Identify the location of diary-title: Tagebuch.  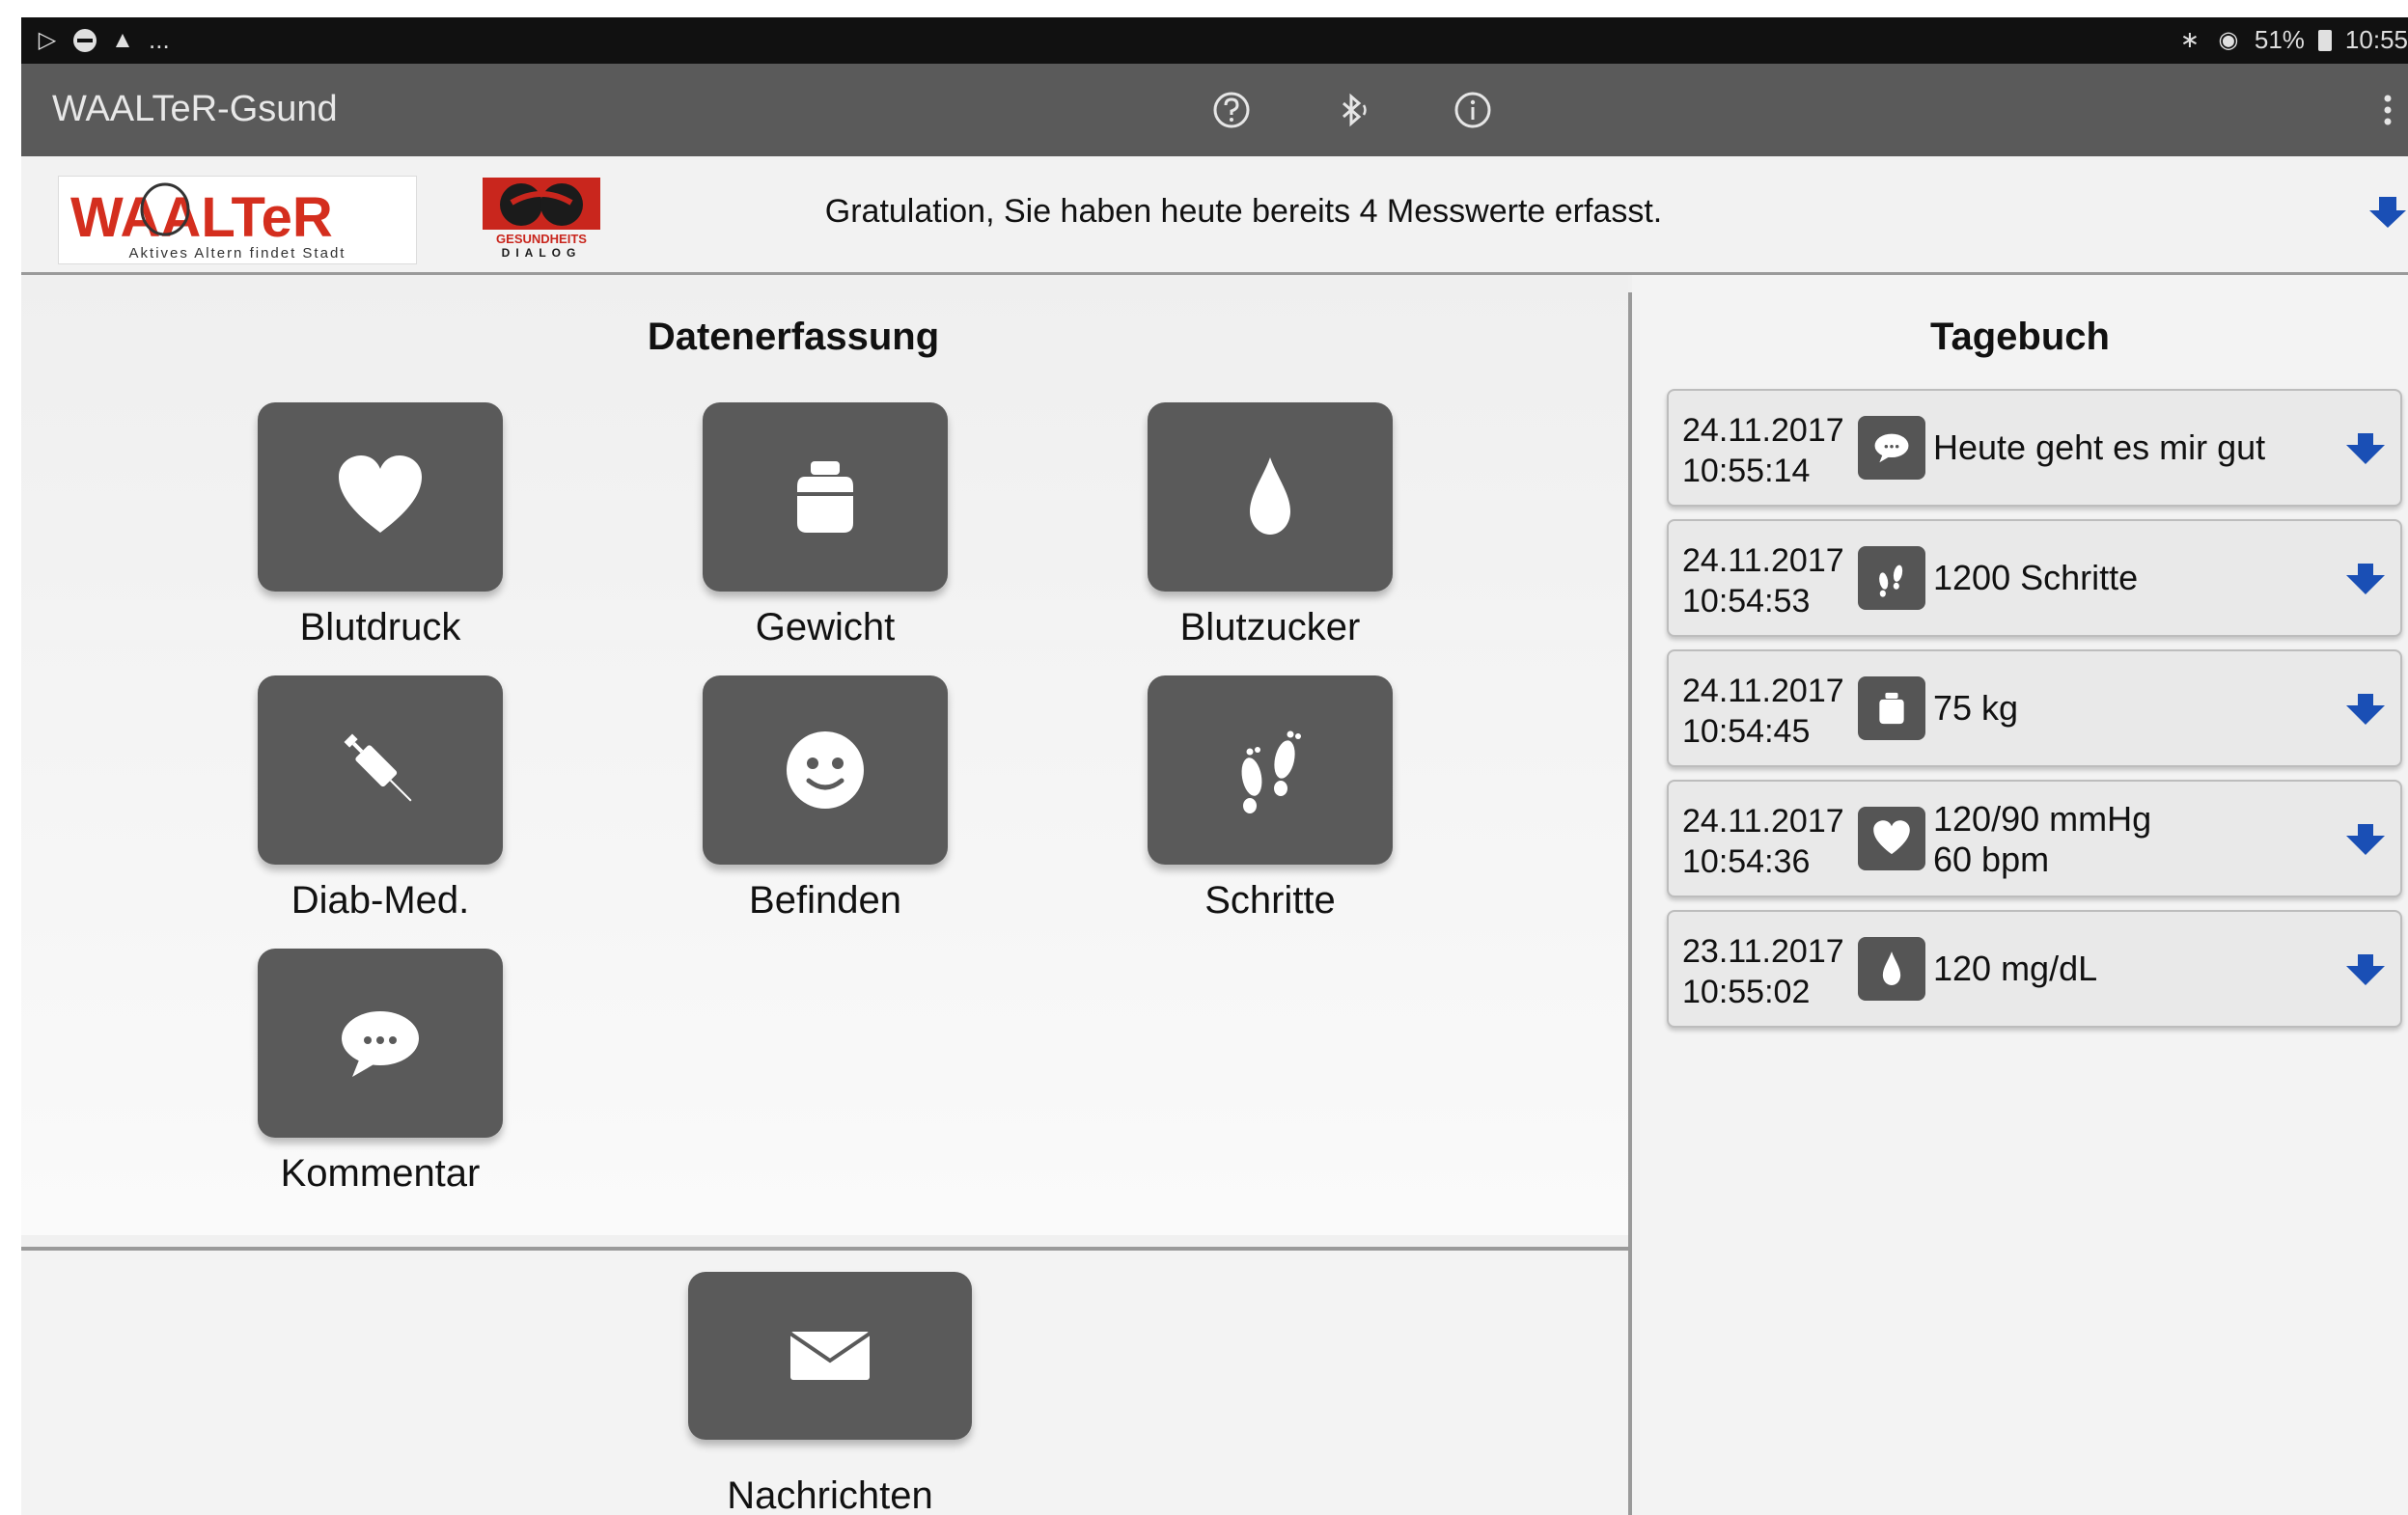
(2020, 337).